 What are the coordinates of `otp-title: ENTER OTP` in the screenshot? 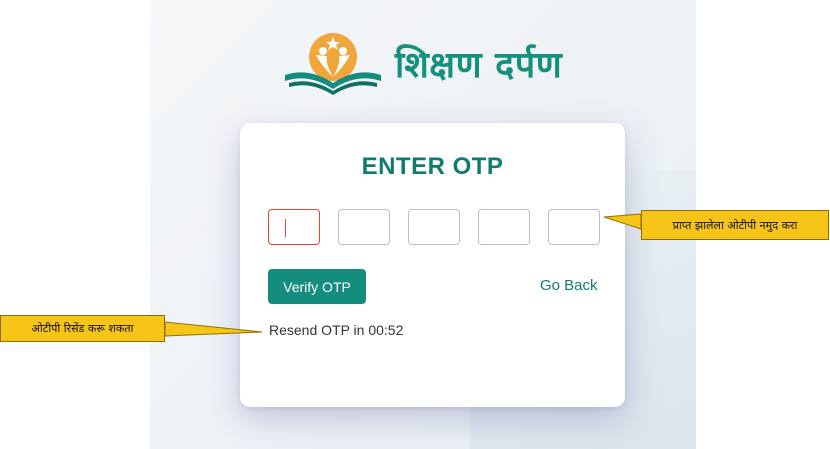 It's located at (432, 166).